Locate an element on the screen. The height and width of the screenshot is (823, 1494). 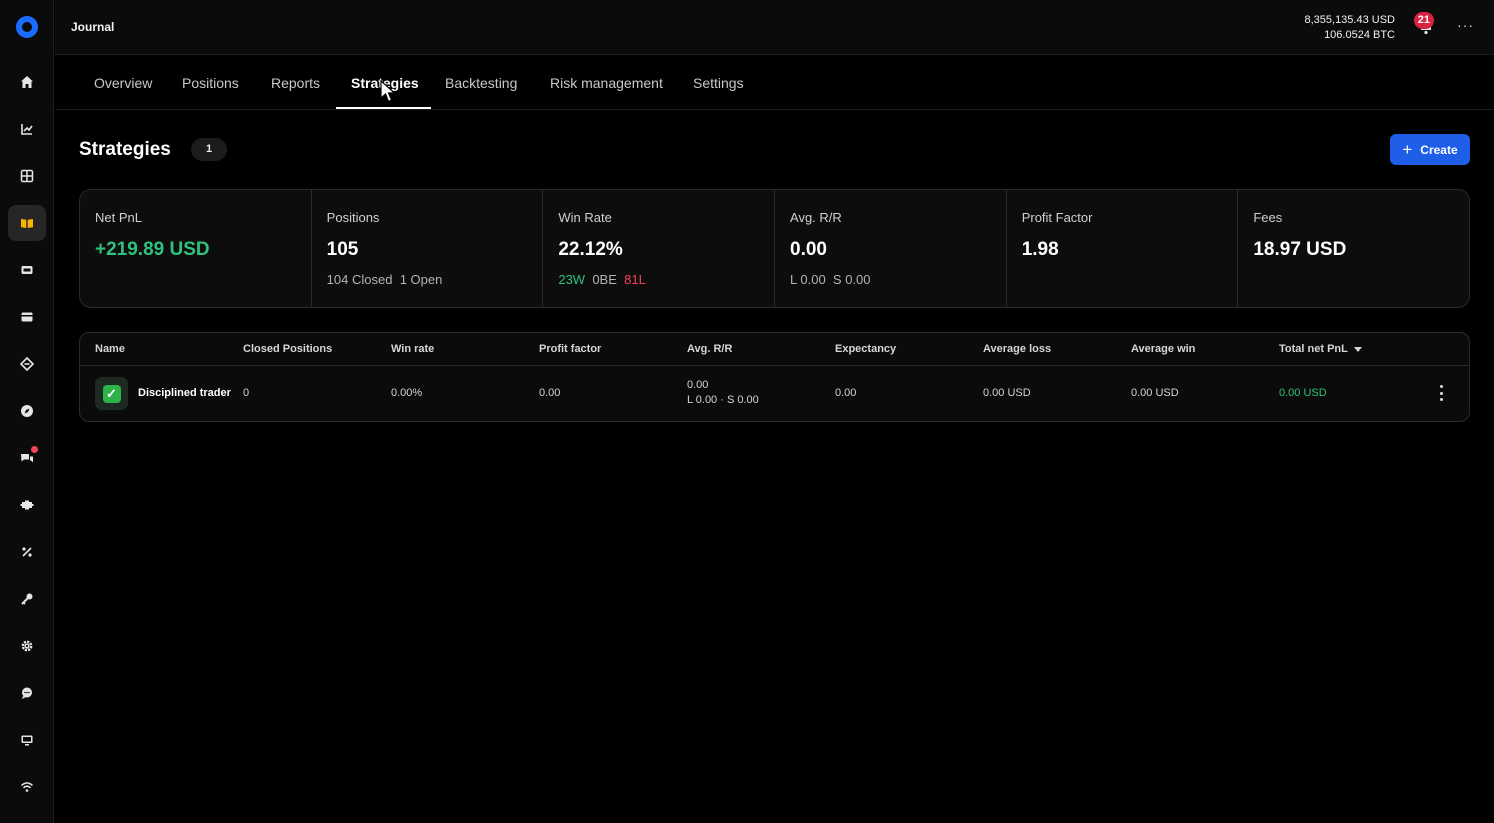
column-header-total-net-pnl: Total net PnL is located at coordinates (1320, 349).